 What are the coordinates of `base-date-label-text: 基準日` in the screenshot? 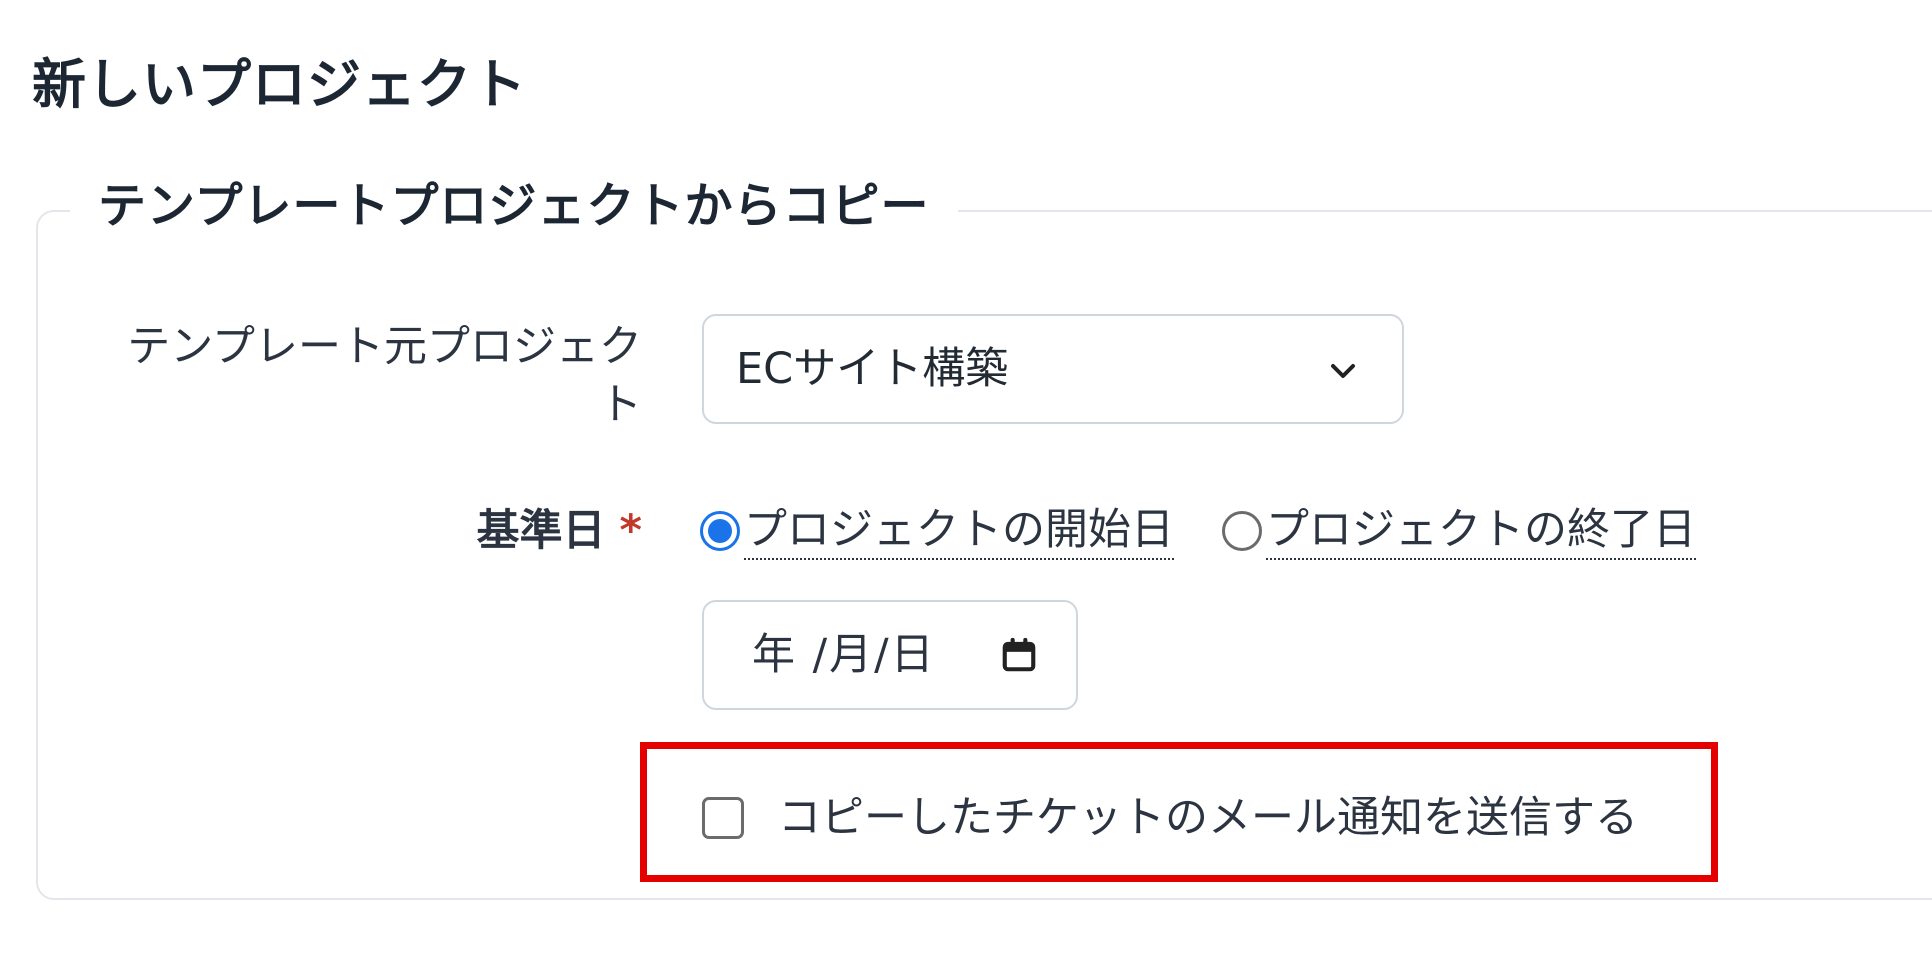 It's located at (541, 531).